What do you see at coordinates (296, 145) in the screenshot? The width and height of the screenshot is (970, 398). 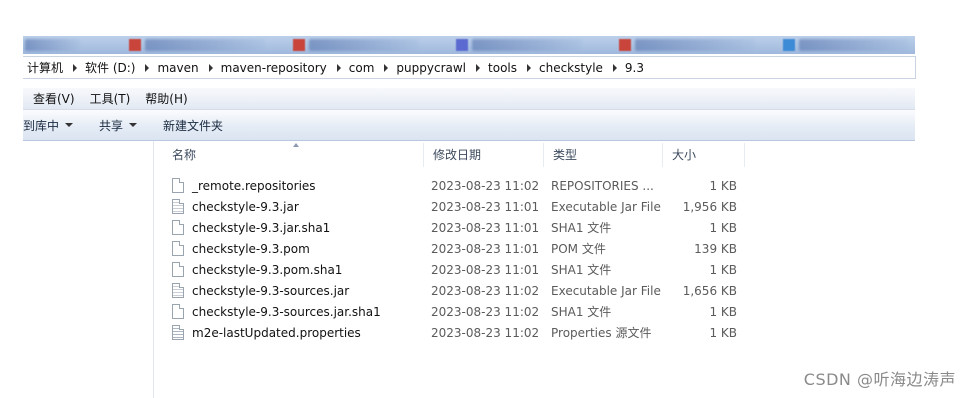 I see `sort-ascending-icon` at bounding box center [296, 145].